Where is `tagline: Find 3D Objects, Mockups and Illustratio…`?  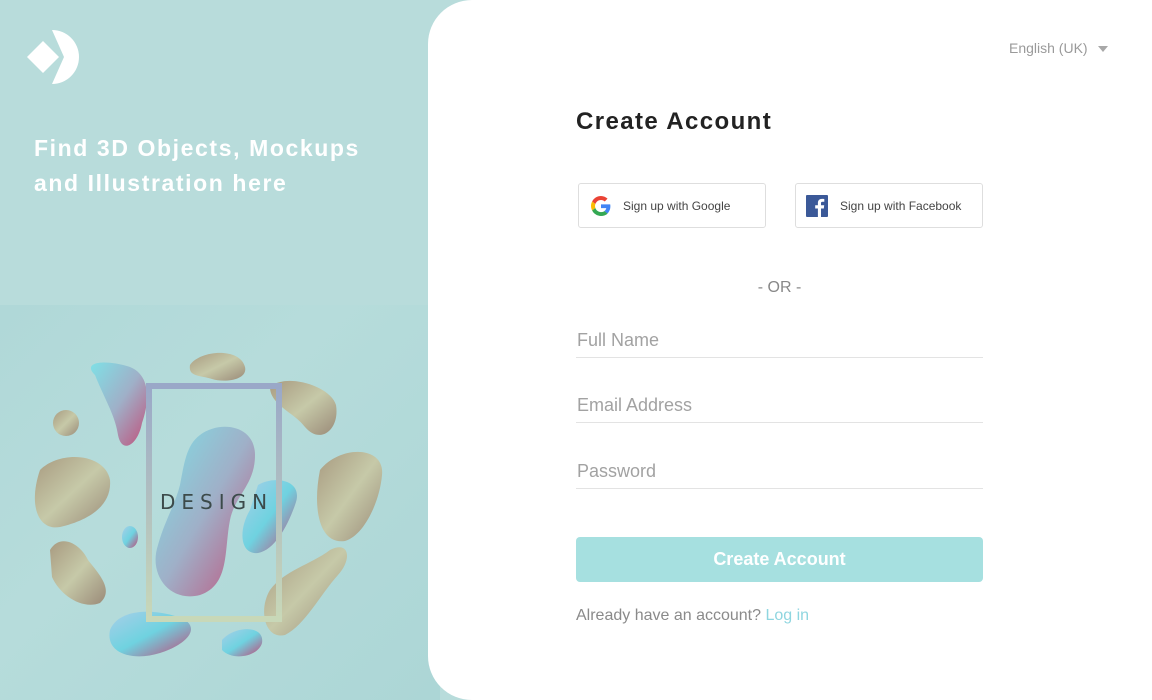 tagline: Find 3D Objects, Mockups and Illustratio… is located at coordinates (224, 166).